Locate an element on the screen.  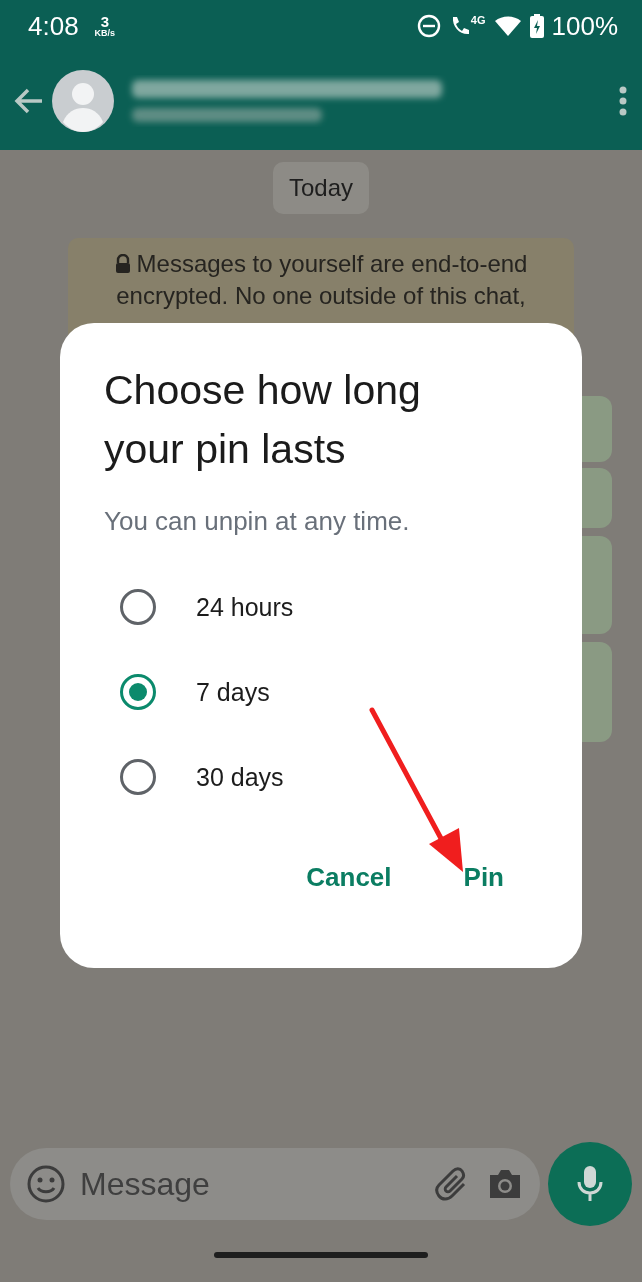
do-not-disturb-icon is located at coordinates (428, 26).